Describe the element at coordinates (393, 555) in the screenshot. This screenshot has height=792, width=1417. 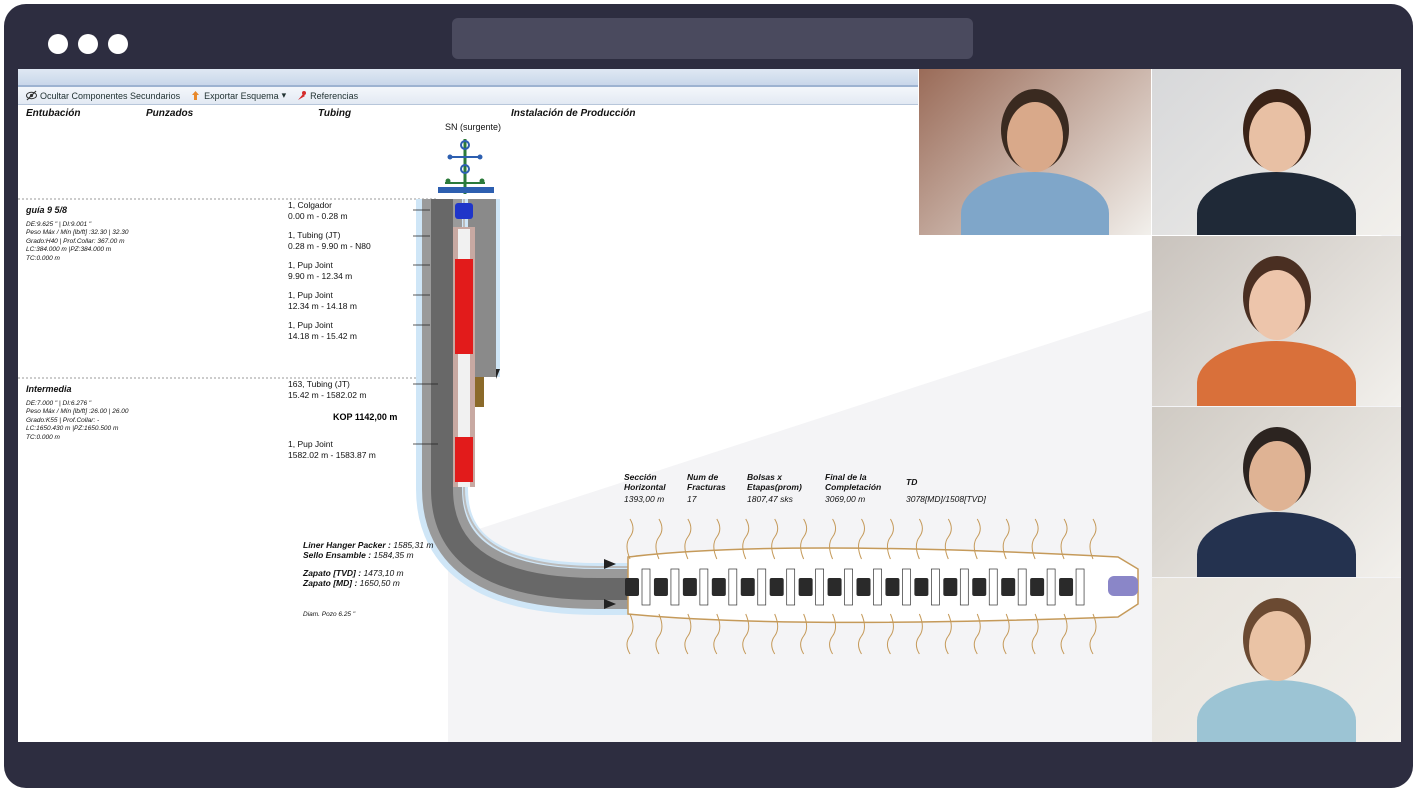
I see `seal-value: 1584,35 m` at that location.